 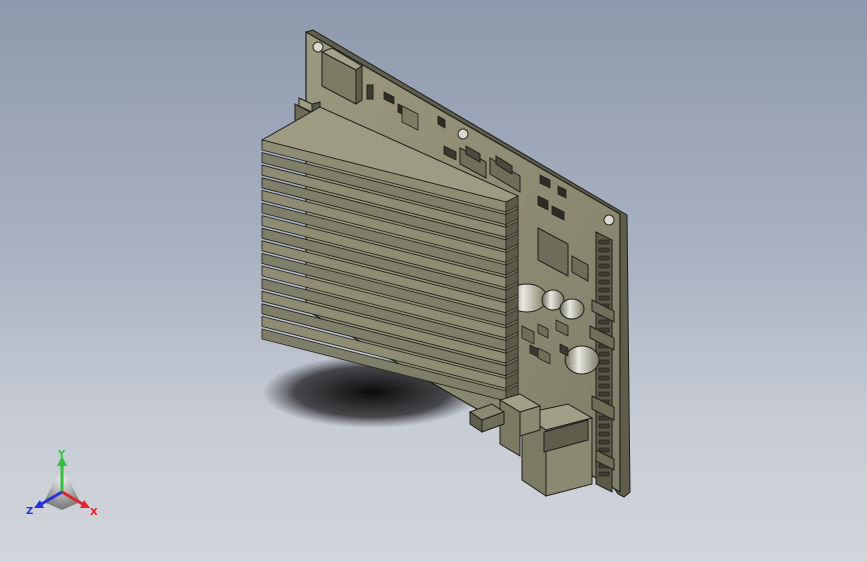 I want to click on z-axis-label: Z, so click(x=29, y=511).